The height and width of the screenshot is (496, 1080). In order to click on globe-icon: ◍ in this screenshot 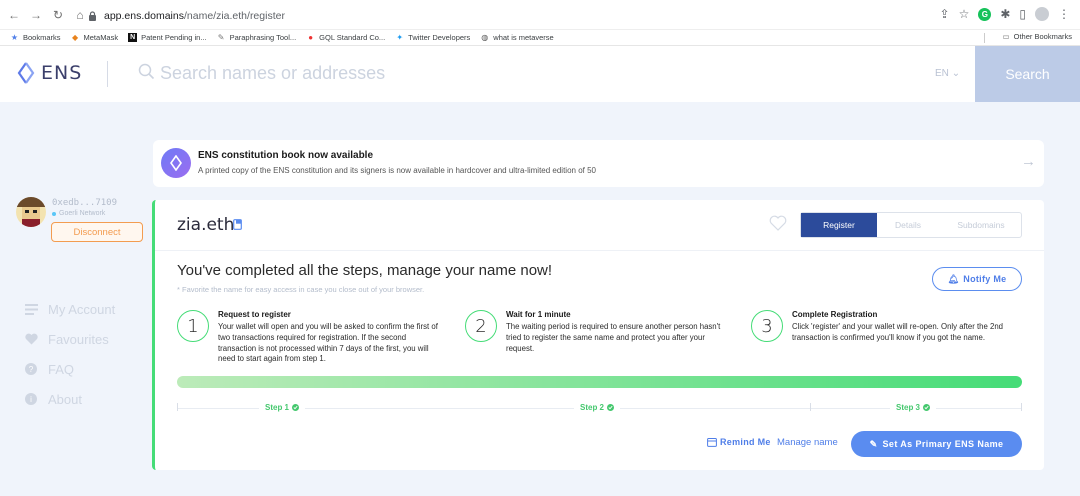, I will do `click(485, 37)`.